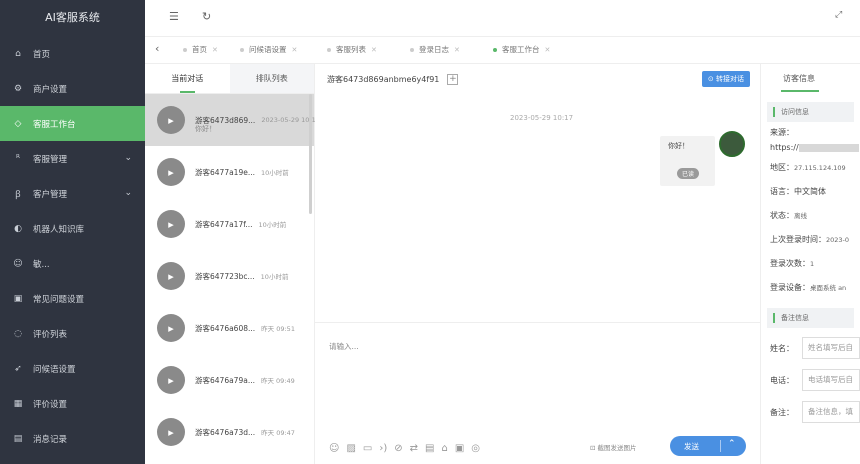  What do you see at coordinates (708, 446) in the screenshot?
I see `send-button: 发送 ⌃` at bounding box center [708, 446].